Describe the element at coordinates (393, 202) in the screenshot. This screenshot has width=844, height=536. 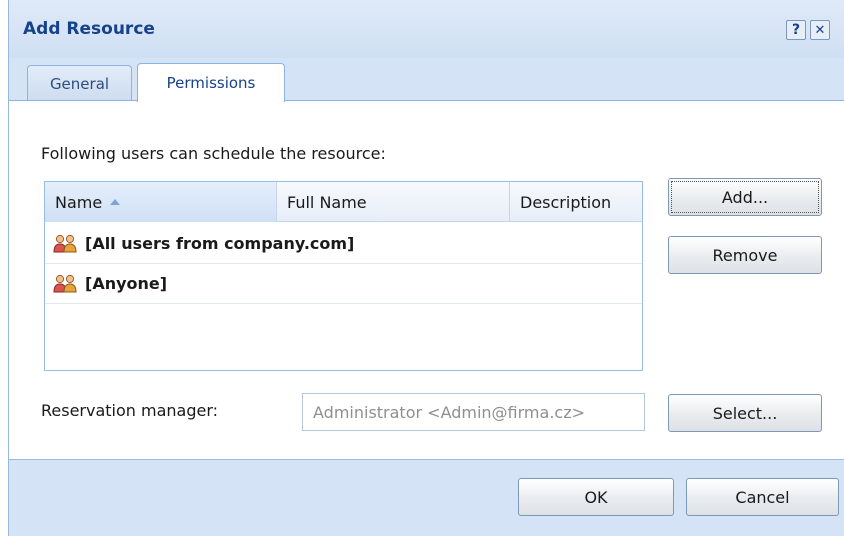
I see `column-header-full-name: Full Name` at that location.